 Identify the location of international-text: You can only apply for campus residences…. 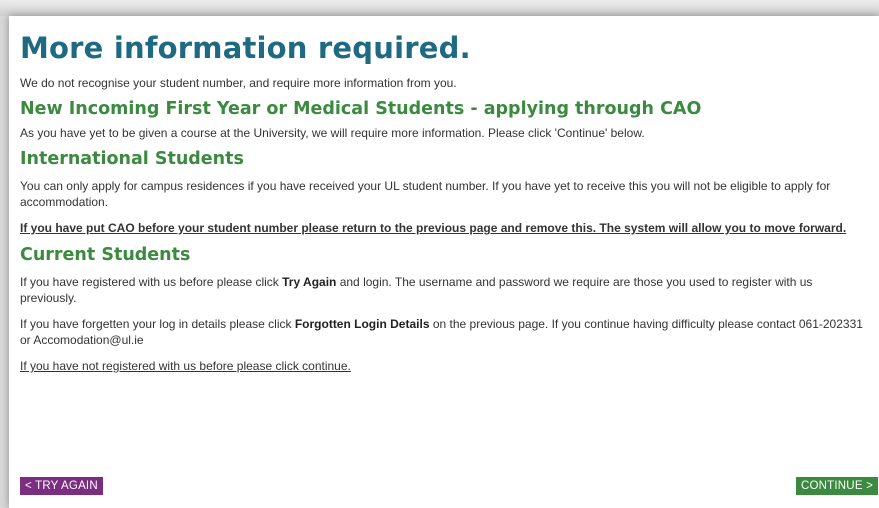
(425, 194).